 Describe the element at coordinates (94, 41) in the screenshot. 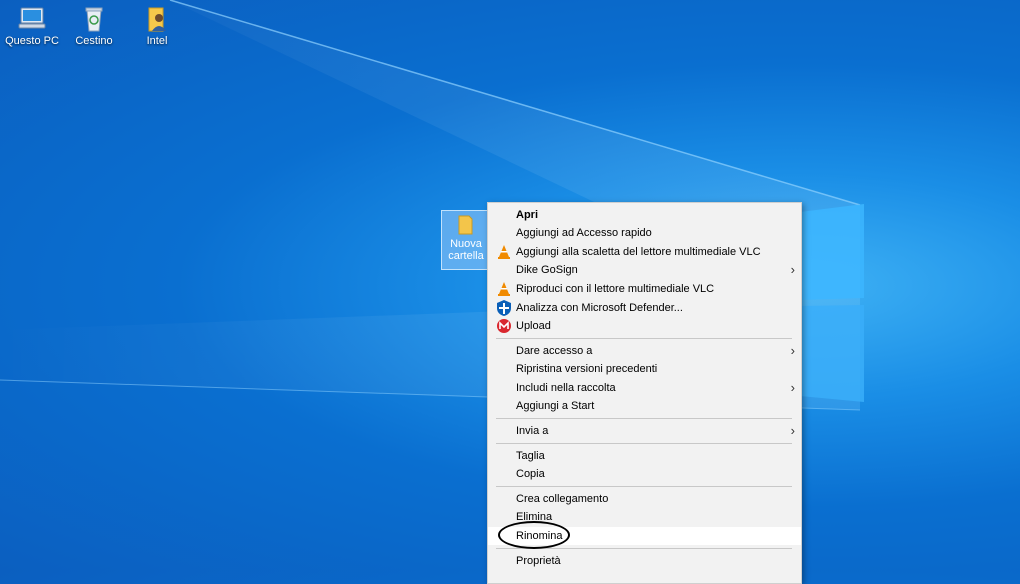

I see `desktop-icon-label: Cestino` at that location.